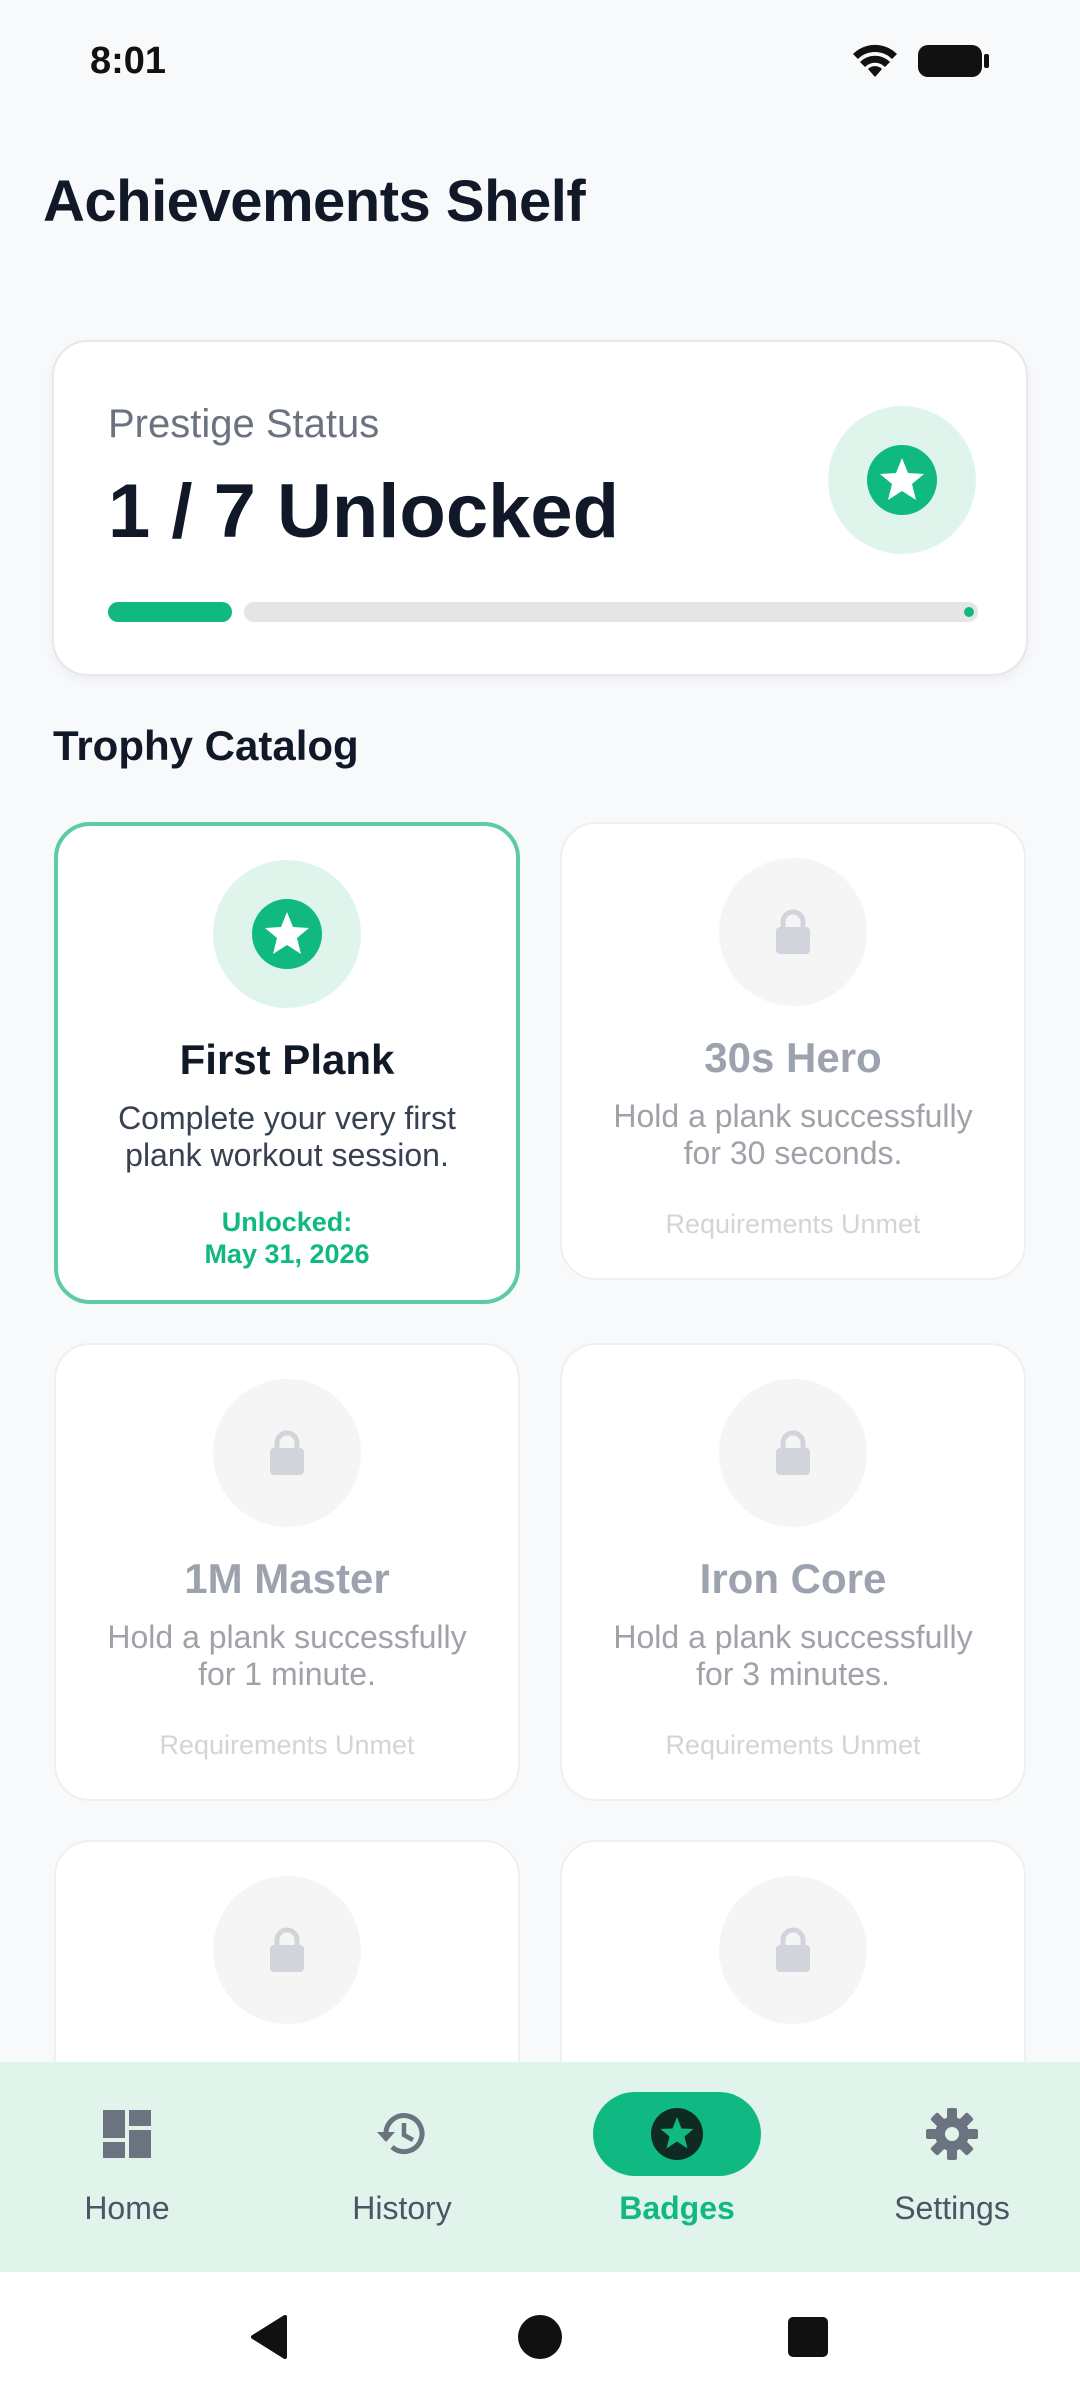 This screenshot has width=1080, height=2400. What do you see at coordinates (611, 612) in the screenshot?
I see `progress-track` at bounding box center [611, 612].